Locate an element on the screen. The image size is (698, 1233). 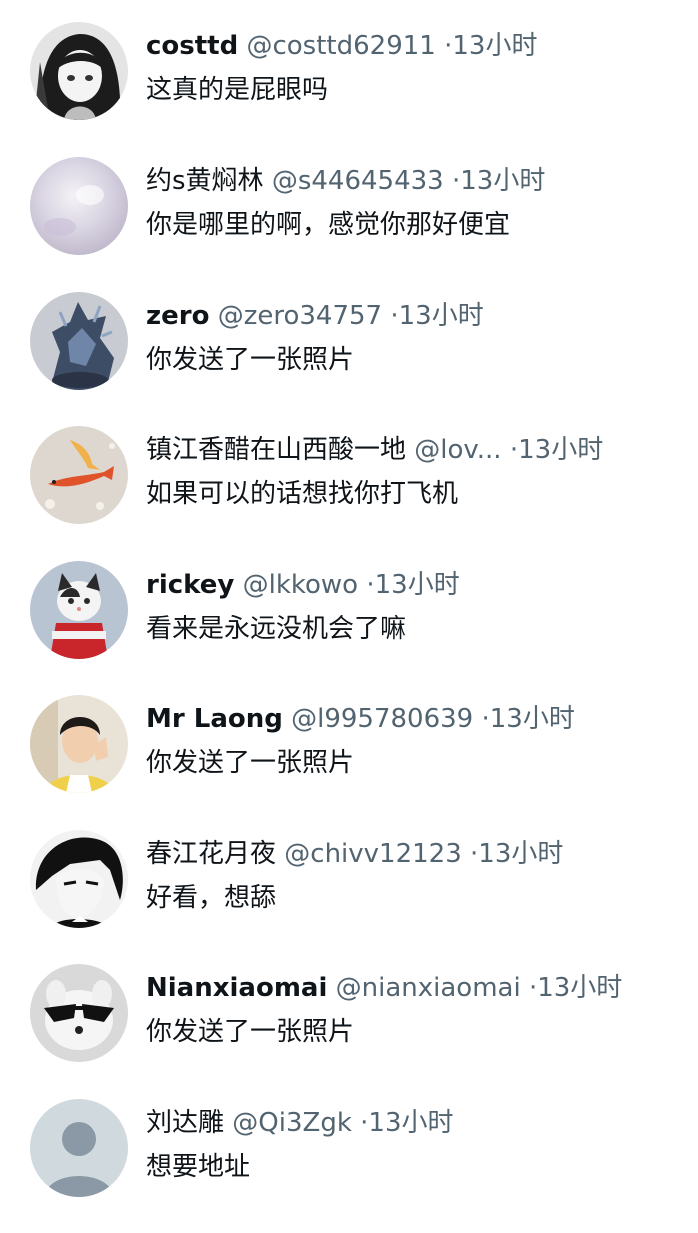
reply-header: Nianxiaomai @nianxiaomai ·13小时 is located at coordinates (414, 988).